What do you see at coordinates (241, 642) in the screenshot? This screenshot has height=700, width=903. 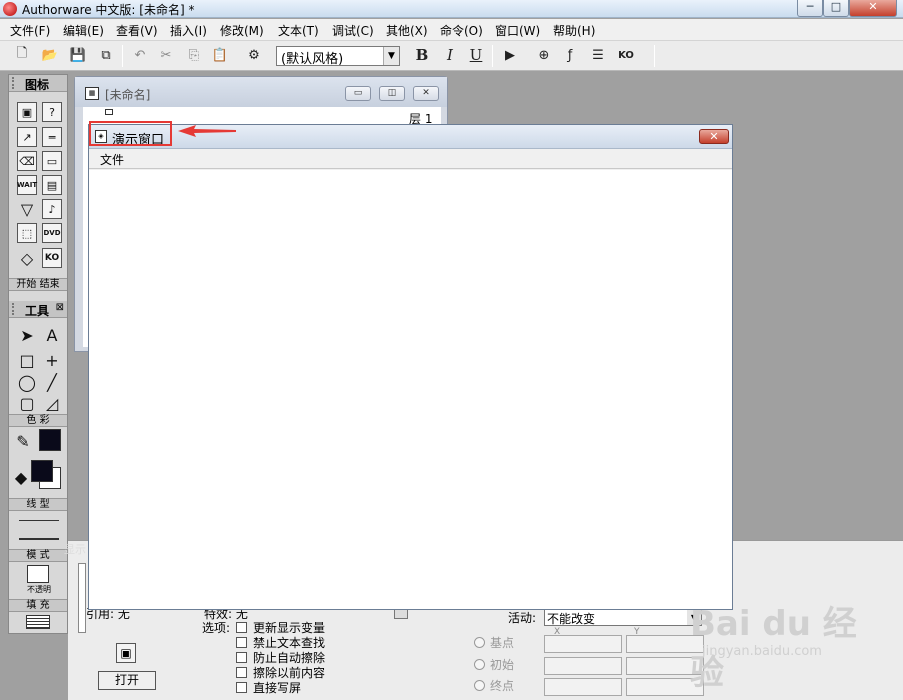 I see `disable-text-search-checkbox` at bounding box center [241, 642].